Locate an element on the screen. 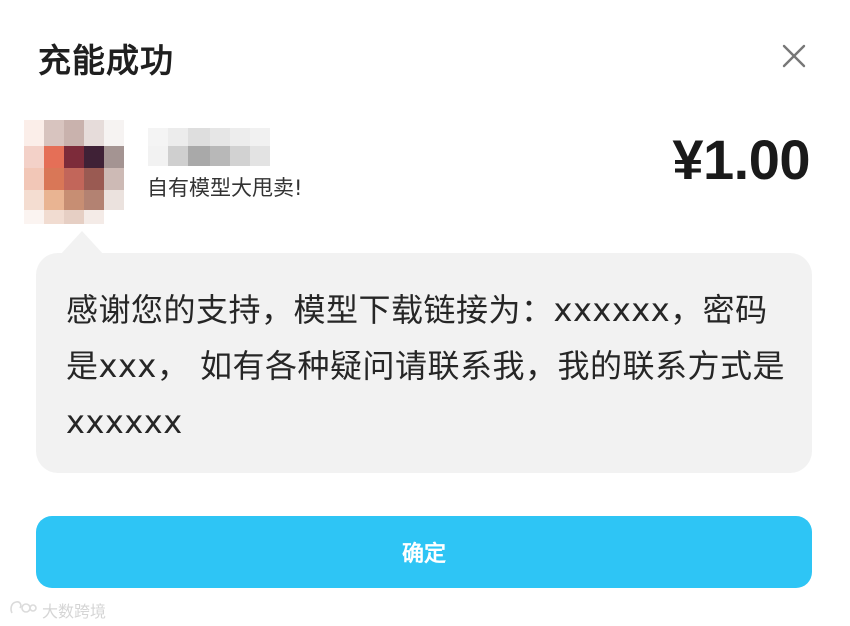 The width and height of the screenshot is (850, 626). logo-icon is located at coordinates (23, 610).